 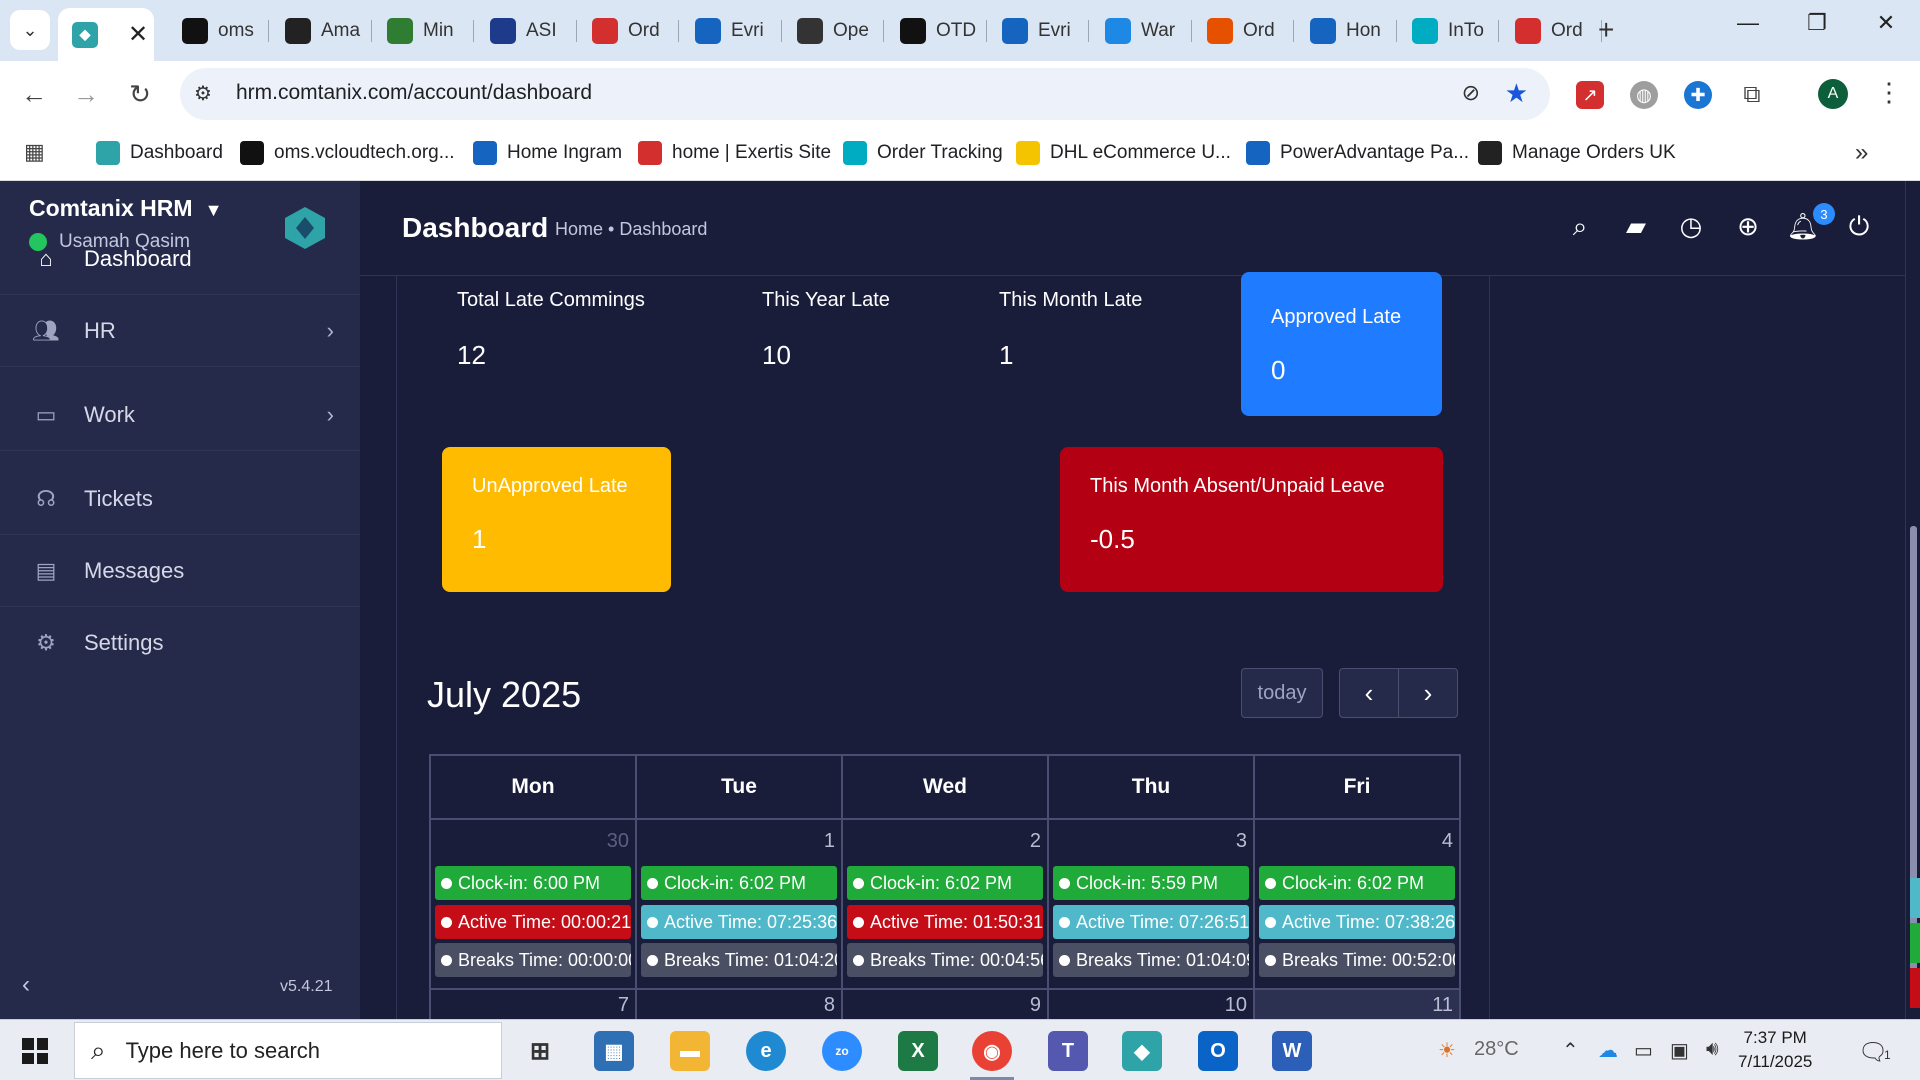 What do you see at coordinates (935, 30) in the screenshot?
I see `browser-tab: OTD` at bounding box center [935, 30].